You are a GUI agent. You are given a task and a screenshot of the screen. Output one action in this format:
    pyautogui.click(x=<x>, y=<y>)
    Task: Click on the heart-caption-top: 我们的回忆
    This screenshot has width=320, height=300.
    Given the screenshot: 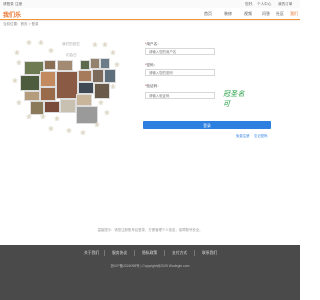 What is the action you would take?
    pyautogui.click(x=71, y=44)
    